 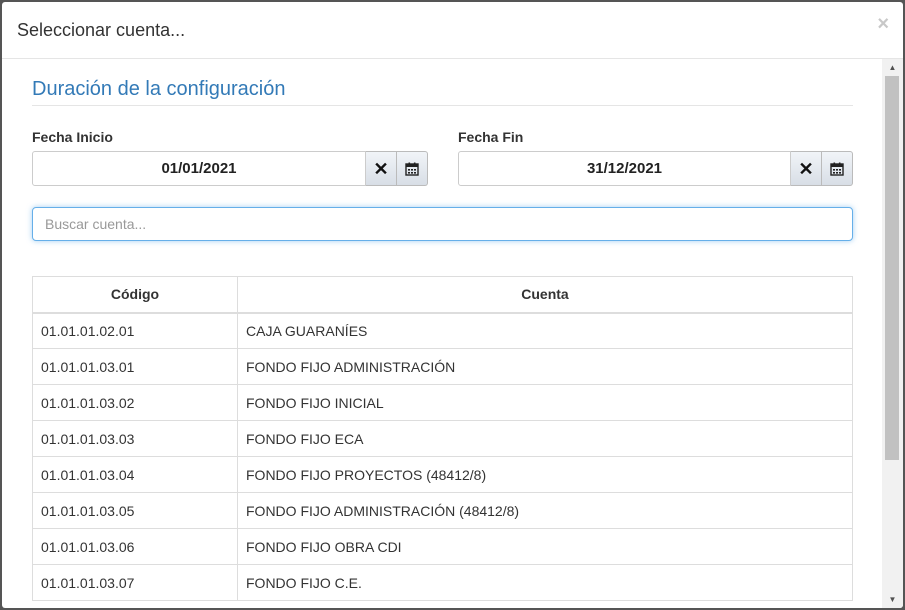 I want to click on table-header-row: Código Cuenta, so click(x=442, y=295).